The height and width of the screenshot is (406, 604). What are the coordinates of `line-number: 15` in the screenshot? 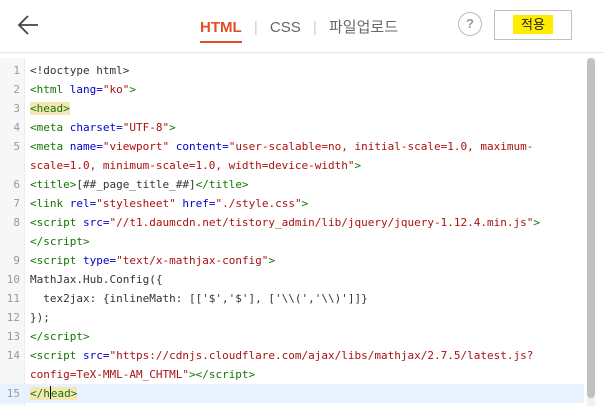 It's located at (13, 393).